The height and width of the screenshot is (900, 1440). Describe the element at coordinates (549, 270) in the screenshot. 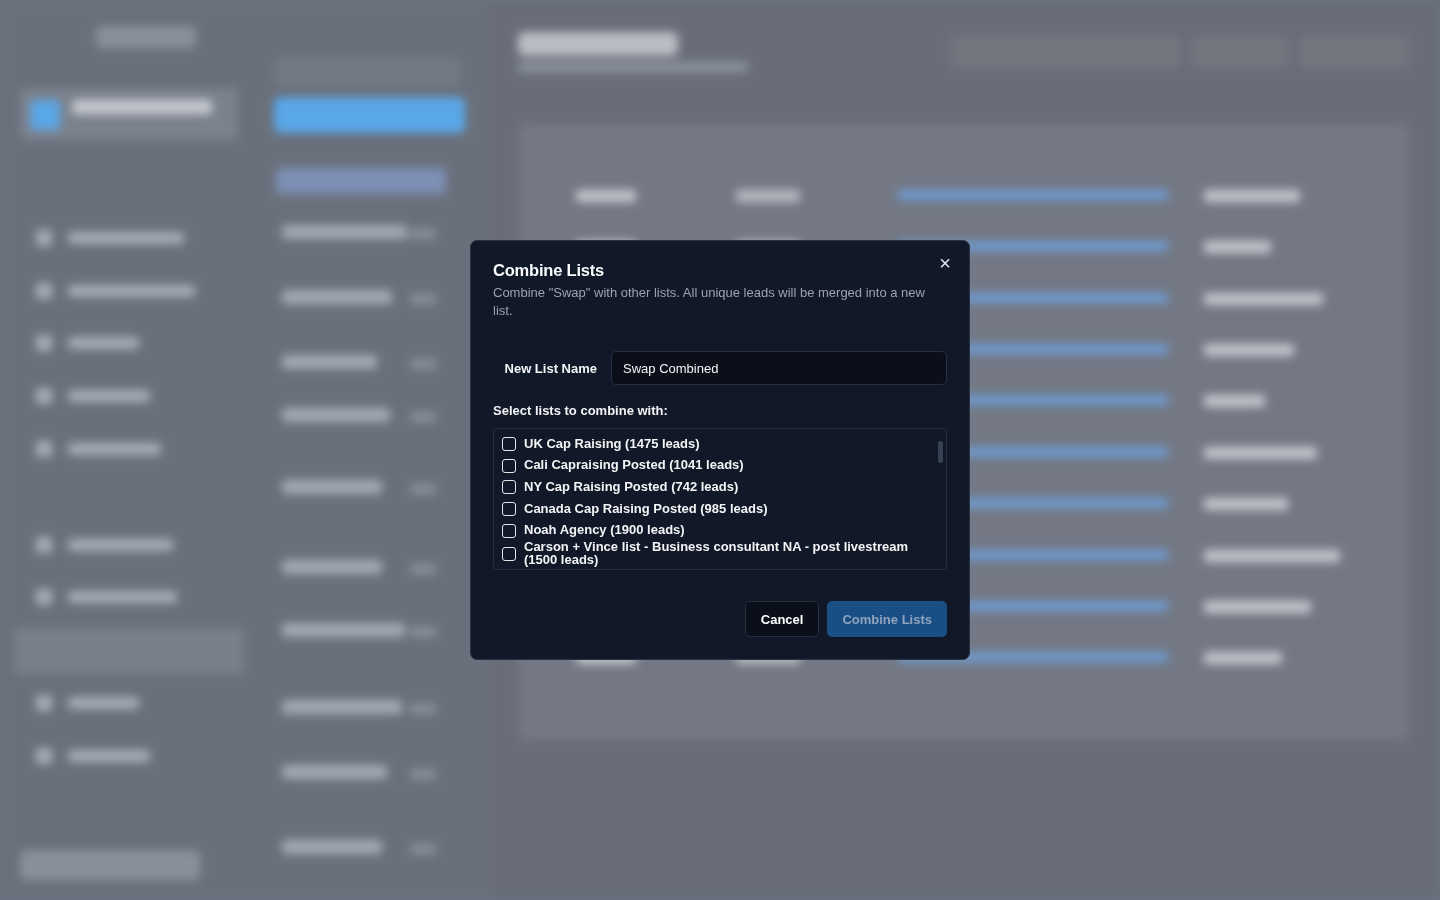

I see `dialog-title: Combine Lists` at that location.